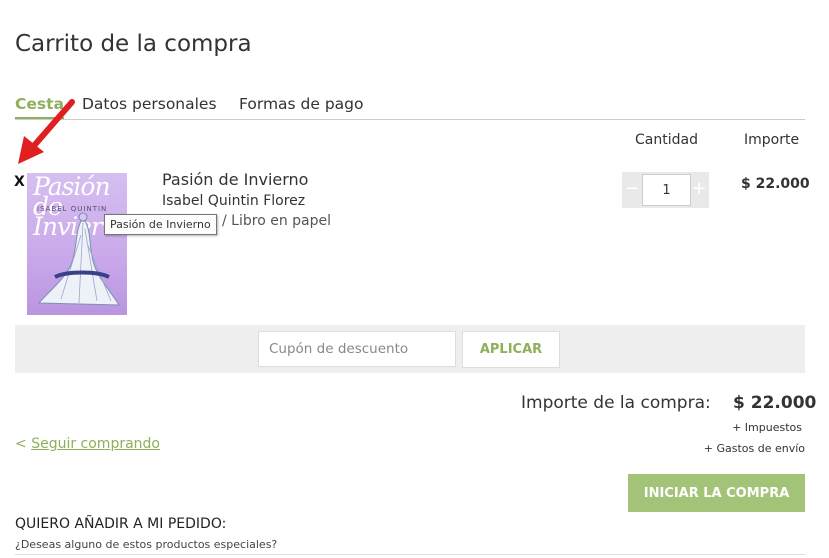 The image size is (829, 558). I want to click on book-cover-image: Pasión de Invierno ISABEL QUINTIN, so click(77, 244).